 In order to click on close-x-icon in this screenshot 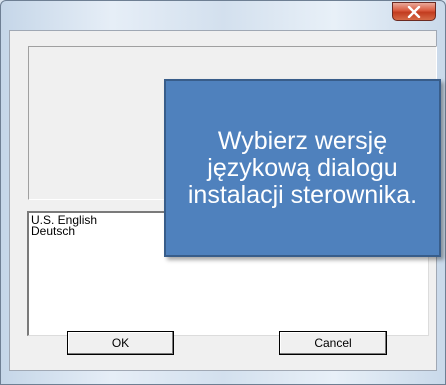, I will do `click(414, 11)`.